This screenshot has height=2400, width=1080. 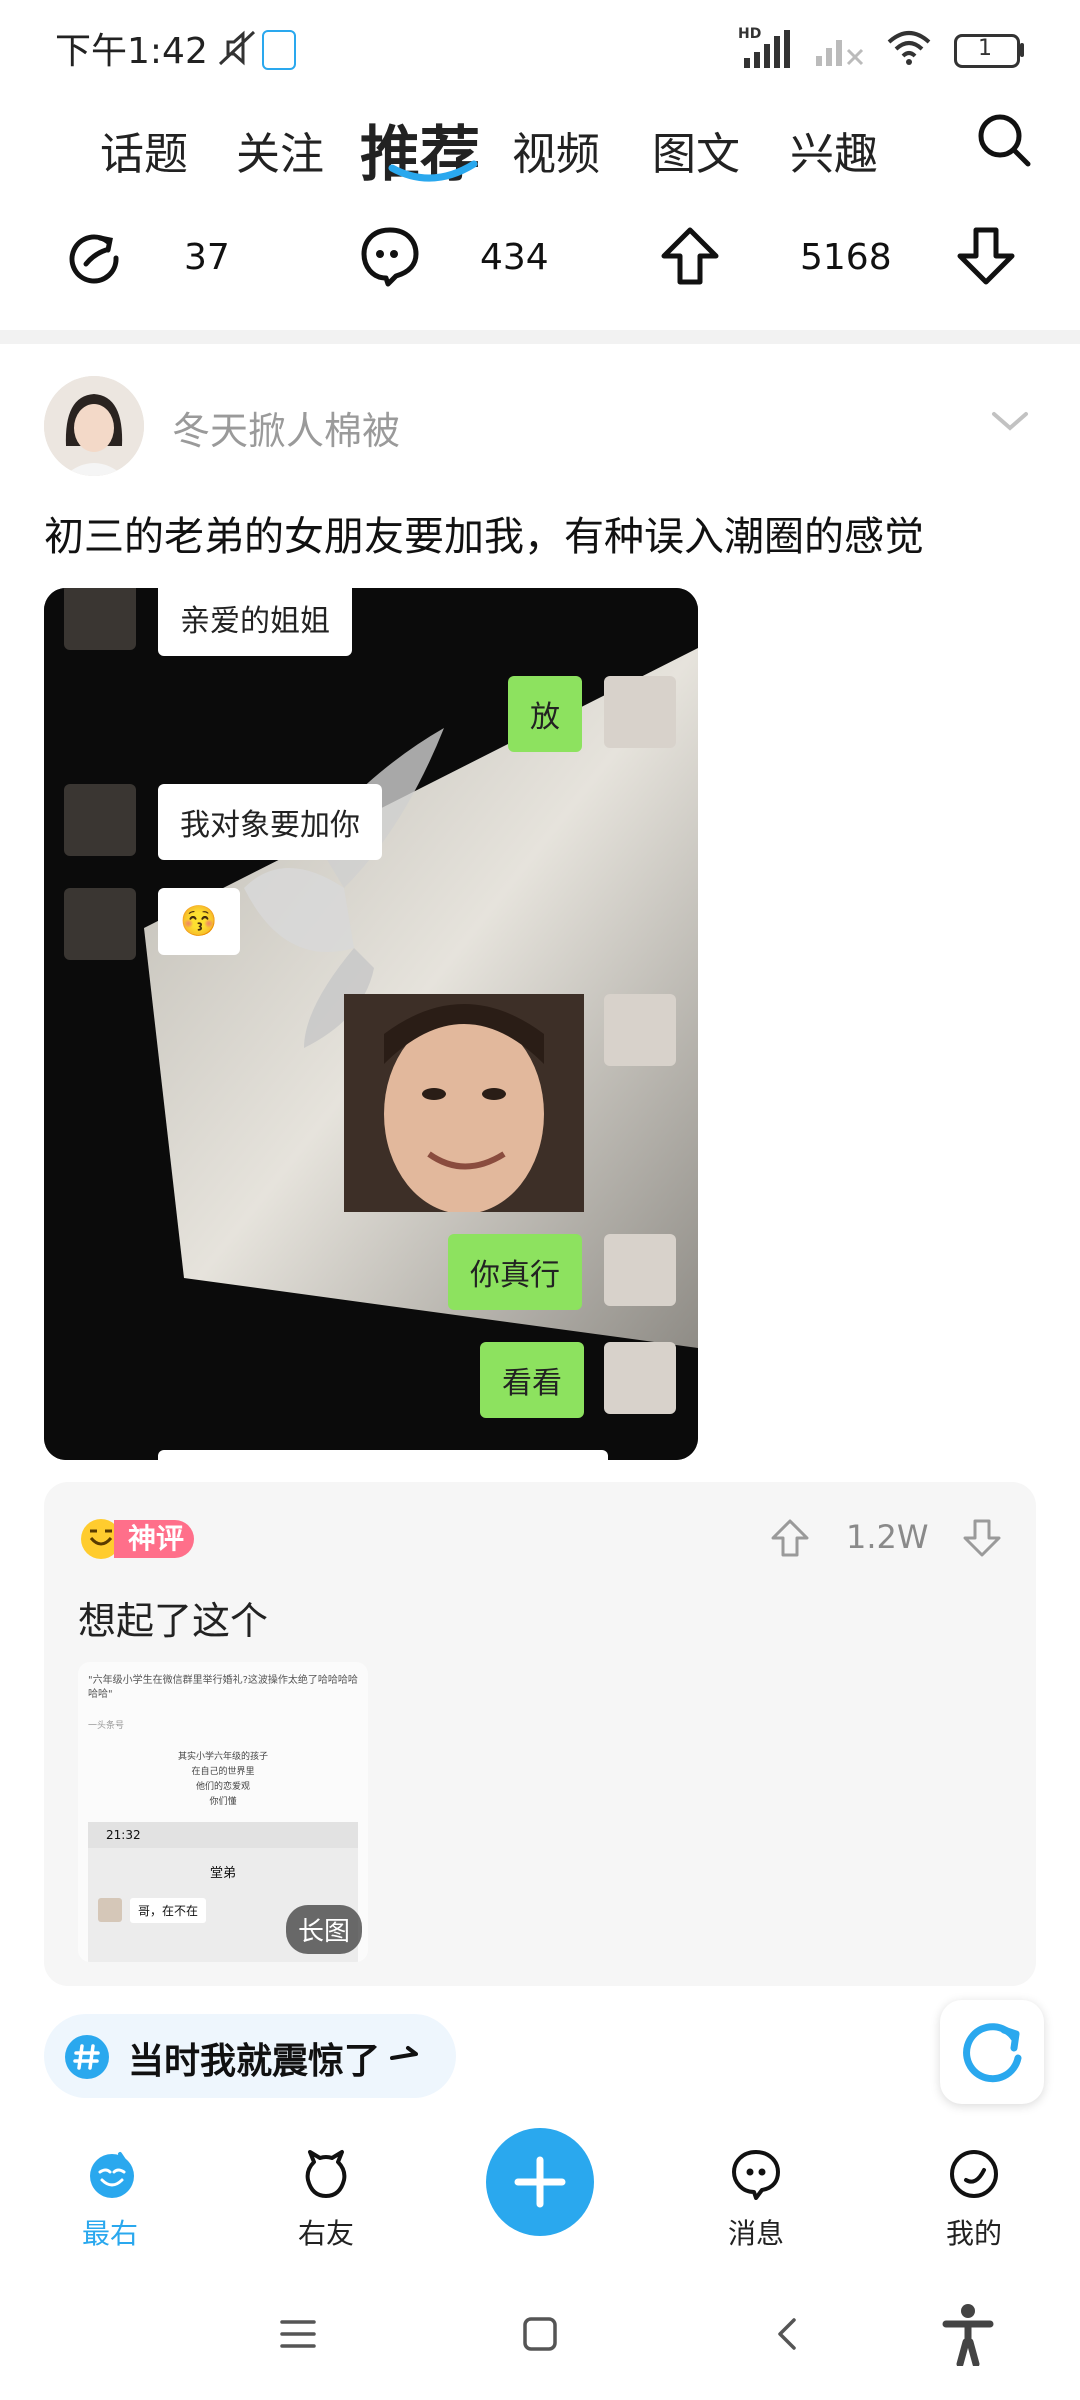 I want to click on plus-icon, so click(x=540, y=2182).